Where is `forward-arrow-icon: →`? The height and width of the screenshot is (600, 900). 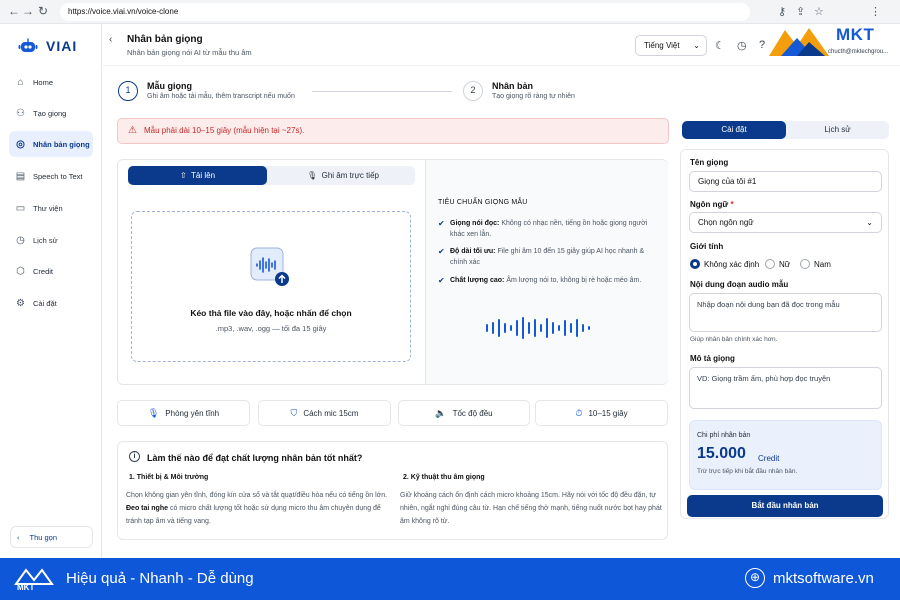
forward-arrow-icon: → is located at coordinates (28, 11).